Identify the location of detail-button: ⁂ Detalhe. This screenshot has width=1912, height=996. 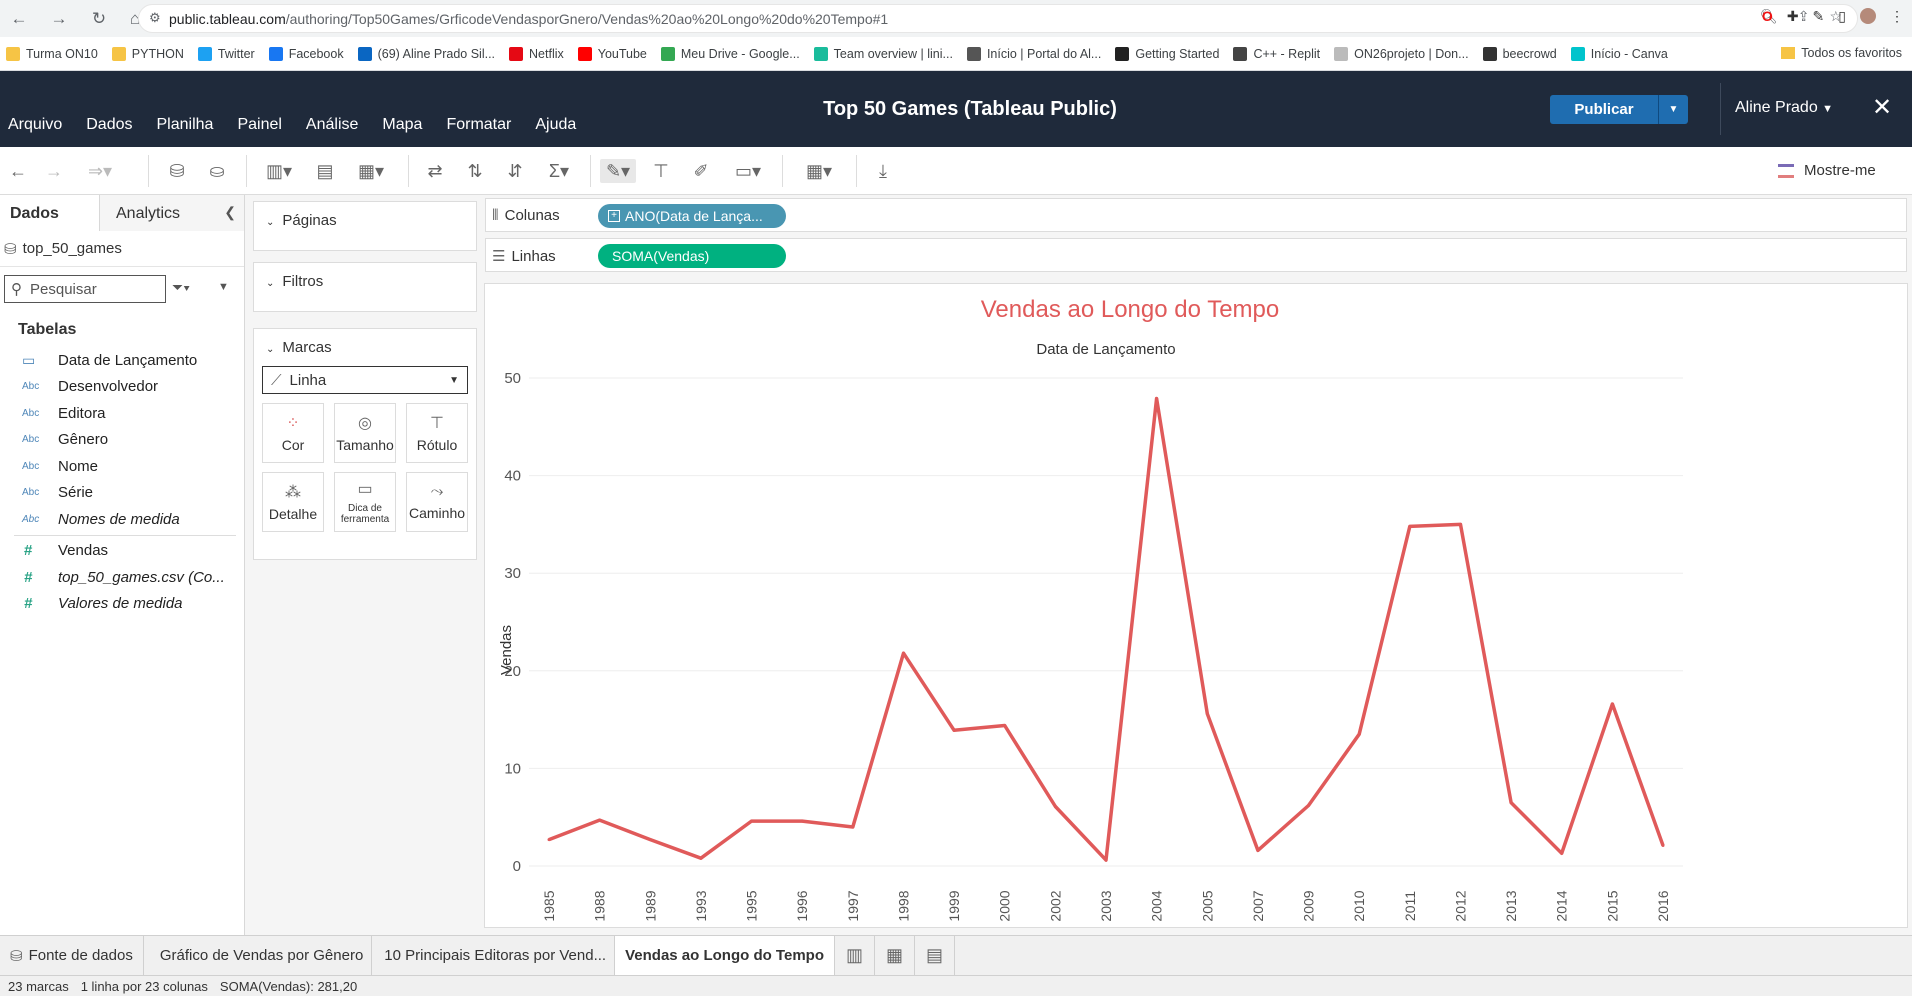
(293, 502).